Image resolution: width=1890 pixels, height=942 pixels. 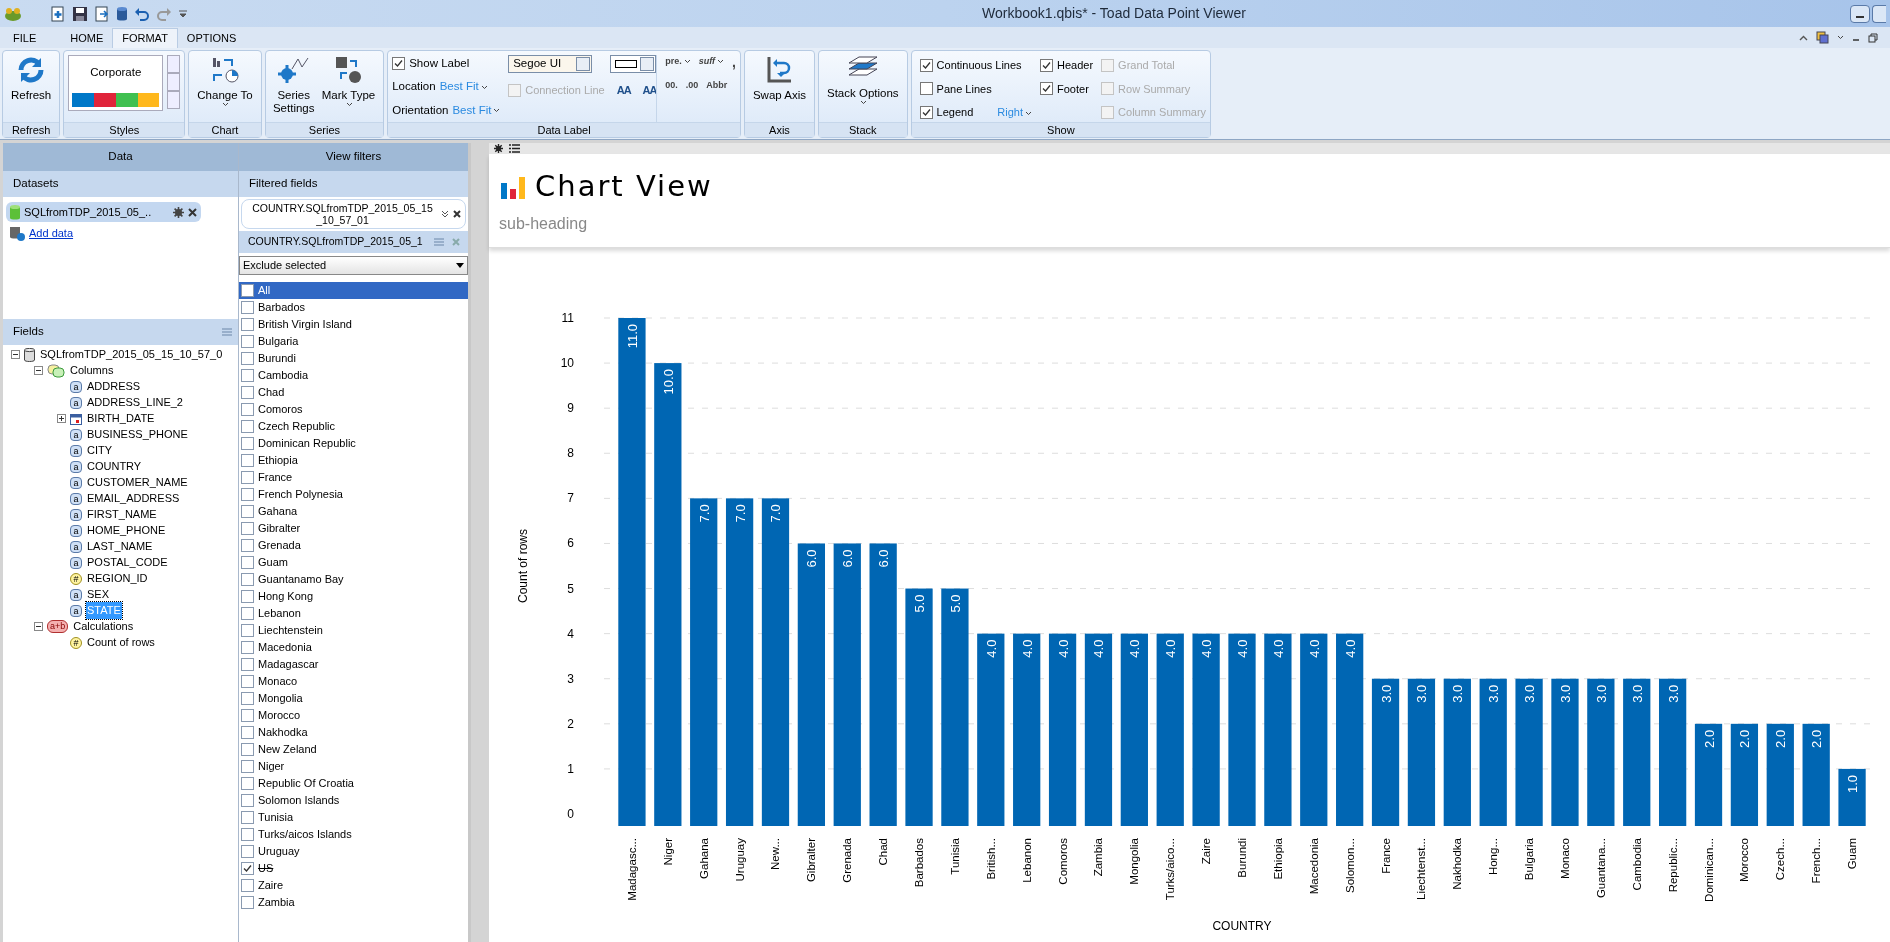 What do you see at coordinates (353, 358) in the screenshot?
I see `filter-item: Burundi` at bounding box center [353, 358].